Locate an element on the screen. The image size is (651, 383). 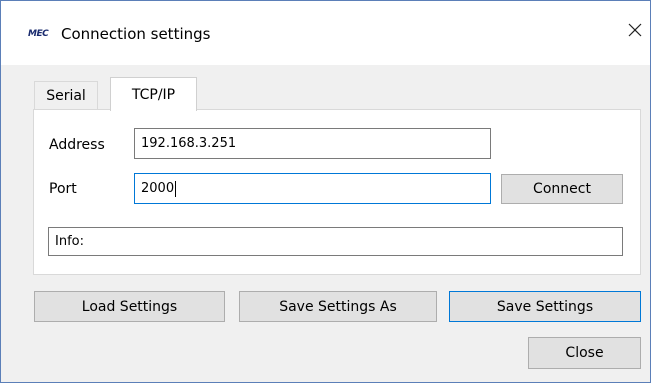
address-input: 192.168.3.251 is located at coordinates (312, 143).